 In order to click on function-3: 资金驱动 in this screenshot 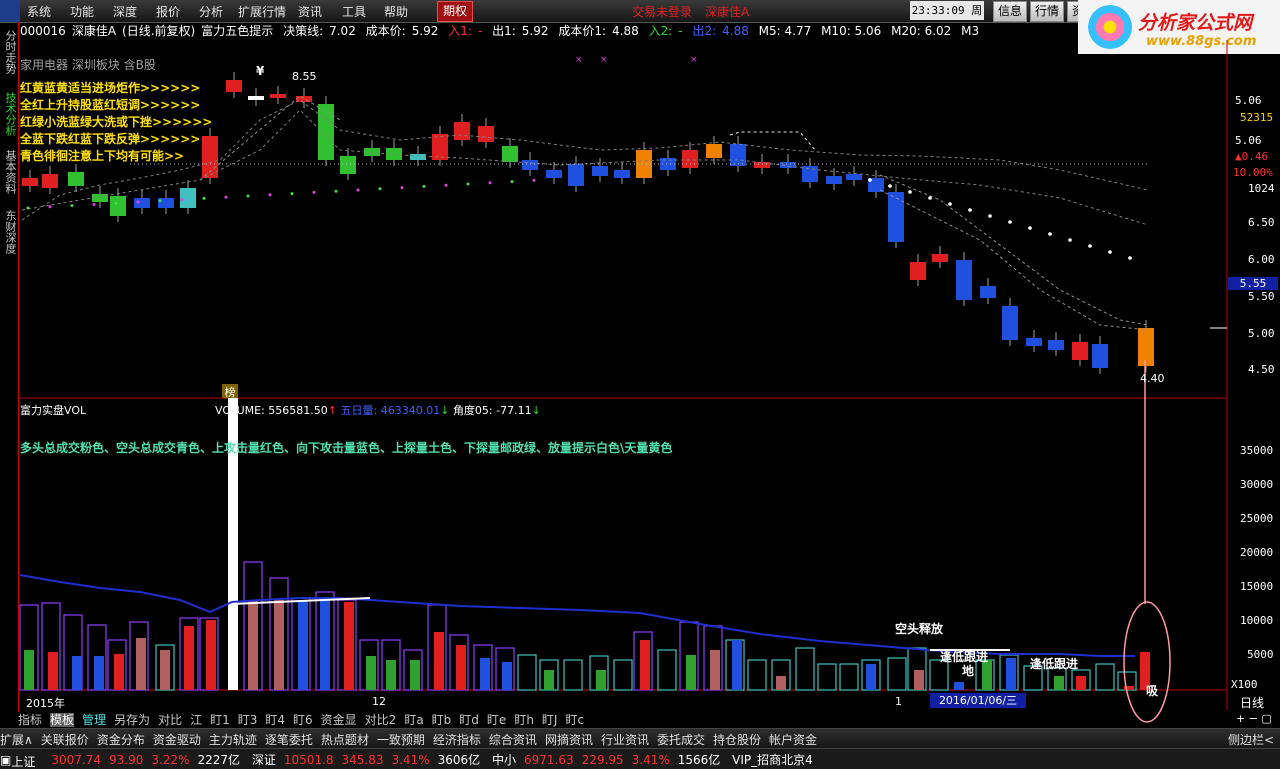, I will do `click(177, 740)`.